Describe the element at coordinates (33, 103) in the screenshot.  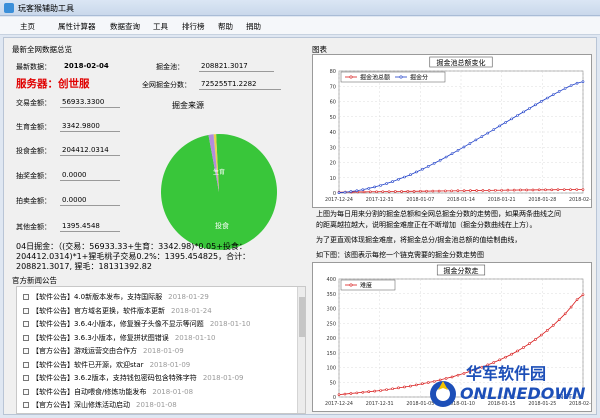
I see `stat-label-trade: 交易金额：` at that location.